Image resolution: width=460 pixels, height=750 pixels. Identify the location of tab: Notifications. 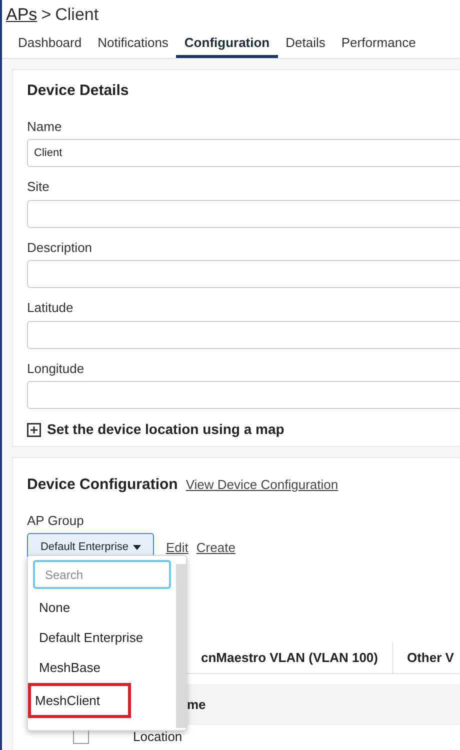
(133, 44).